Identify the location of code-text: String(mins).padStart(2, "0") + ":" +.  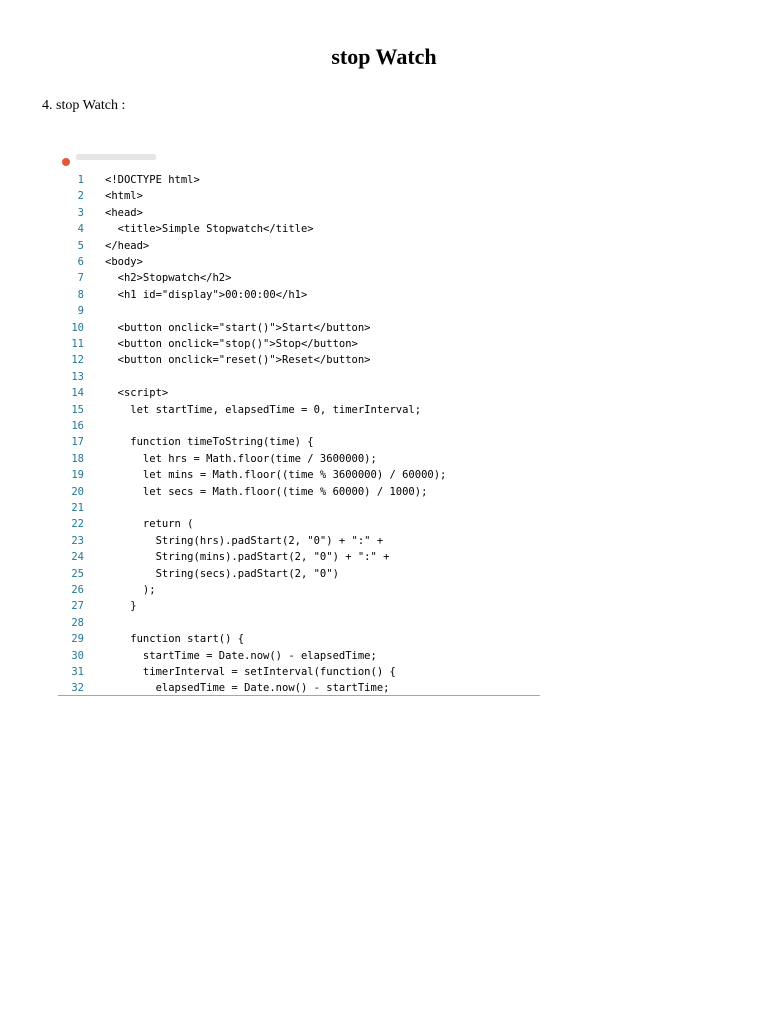
(247, 557).